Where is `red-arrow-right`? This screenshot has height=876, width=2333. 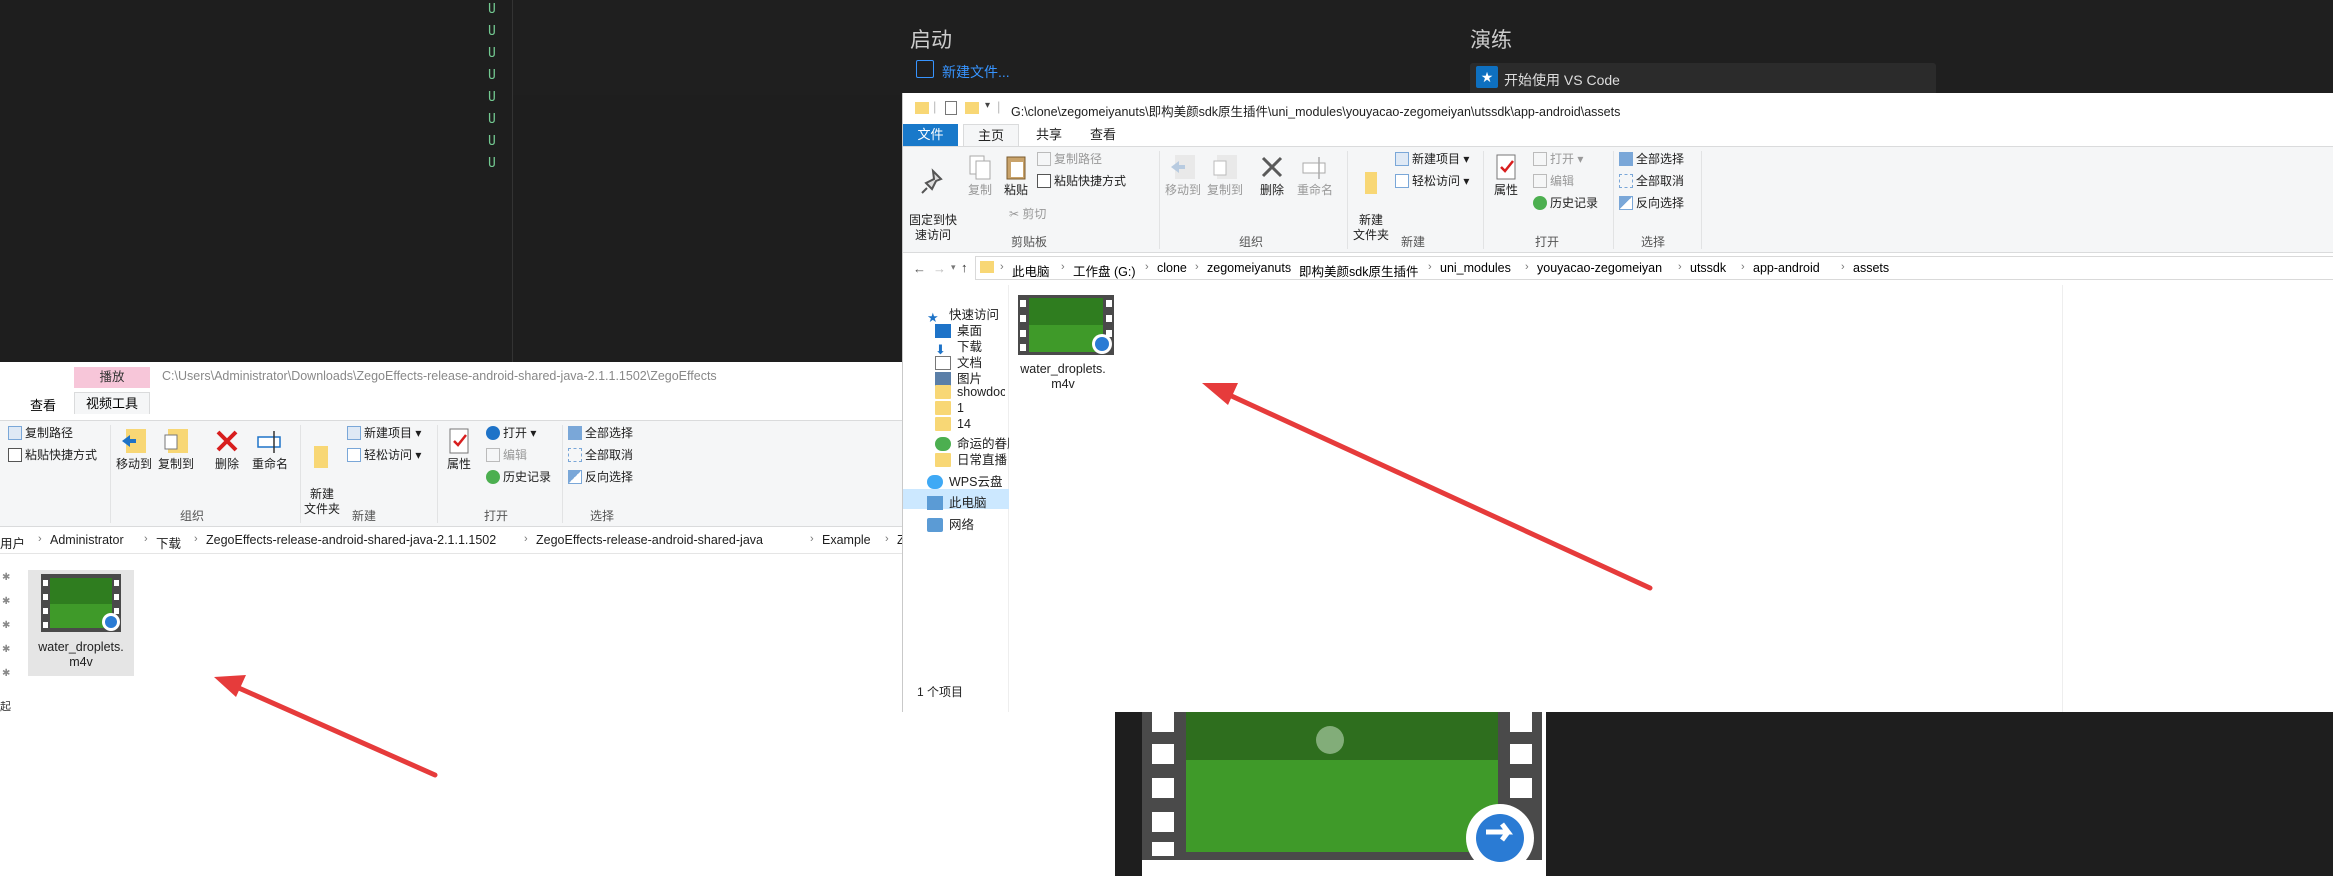 red-arrow-right is located at coordinates (1427, 487).